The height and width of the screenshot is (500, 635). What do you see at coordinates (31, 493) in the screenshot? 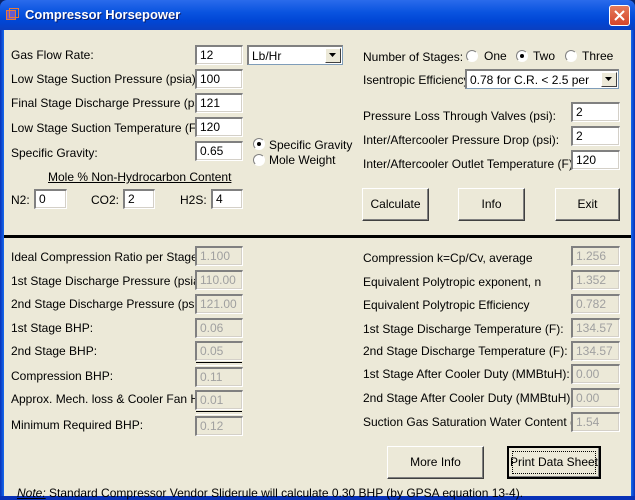
I see `note-prefix: Note:` at bounding box center [31, 493].